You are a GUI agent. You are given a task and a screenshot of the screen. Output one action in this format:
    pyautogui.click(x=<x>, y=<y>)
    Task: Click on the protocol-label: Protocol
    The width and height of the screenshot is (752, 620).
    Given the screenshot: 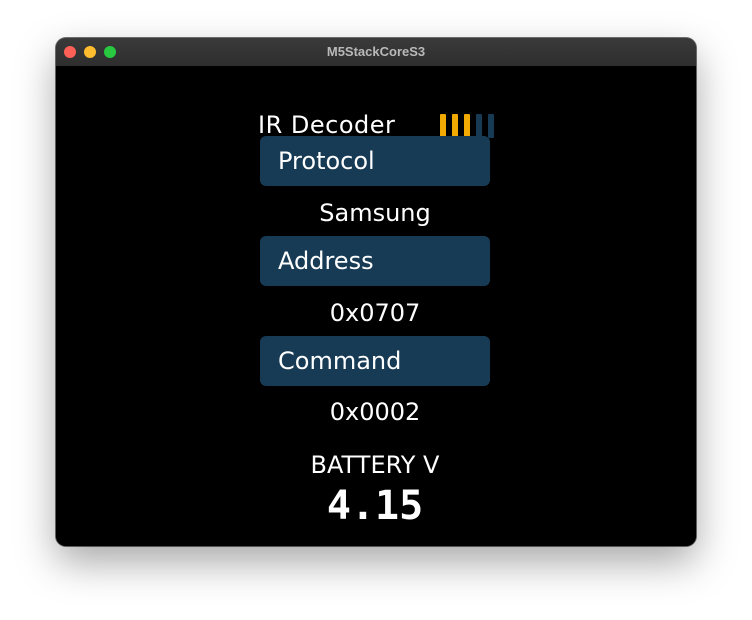 What is the action you would take?
    pyautogui.click(x=326, y=161)
    